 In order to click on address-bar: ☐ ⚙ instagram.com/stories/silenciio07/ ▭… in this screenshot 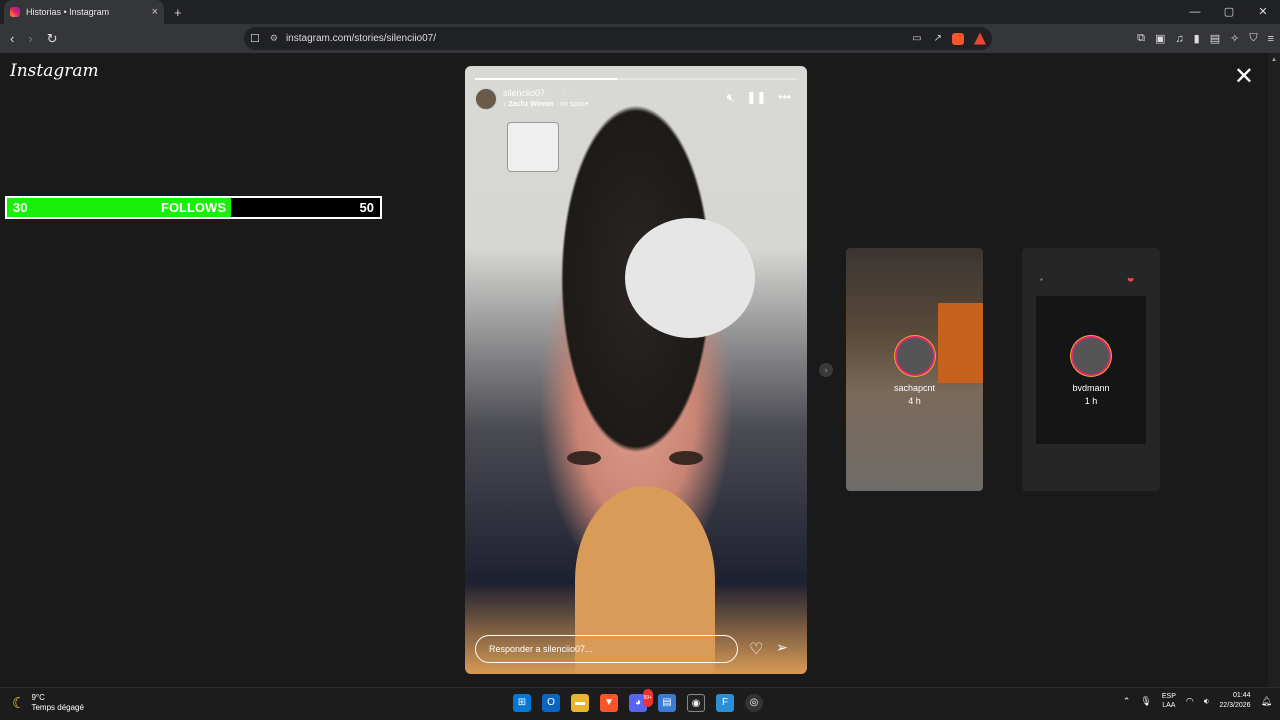, I will do `click(618, 38)`.